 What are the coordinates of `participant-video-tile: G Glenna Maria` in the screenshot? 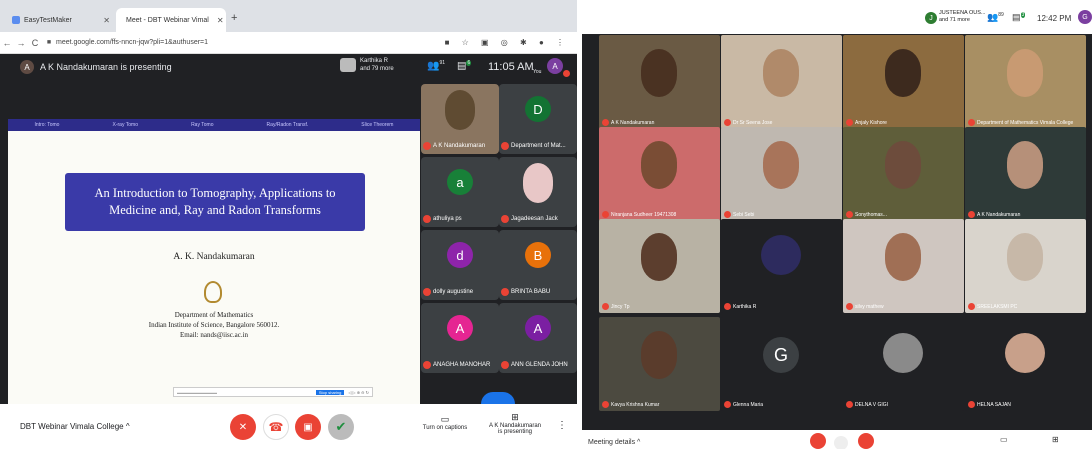 It's located at (781, 364).